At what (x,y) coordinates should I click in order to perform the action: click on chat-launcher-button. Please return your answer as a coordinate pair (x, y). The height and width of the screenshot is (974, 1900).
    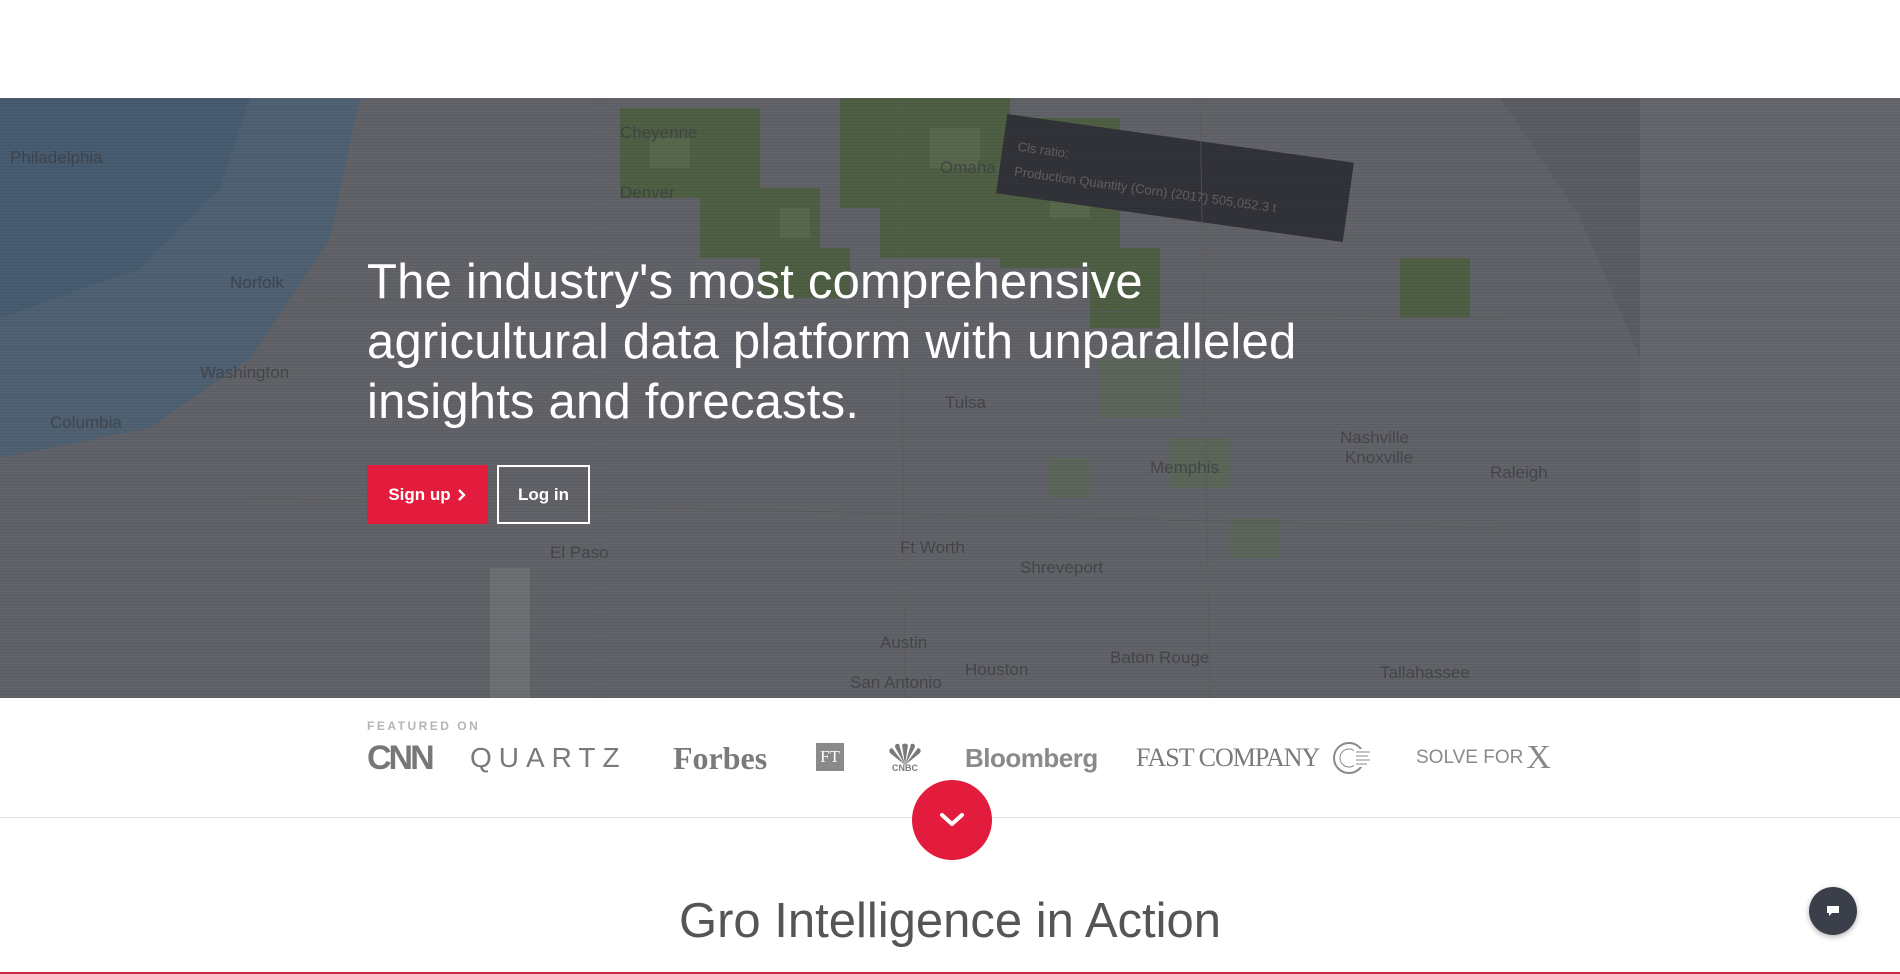
    Looking at the image, I should click on (1833, 911).